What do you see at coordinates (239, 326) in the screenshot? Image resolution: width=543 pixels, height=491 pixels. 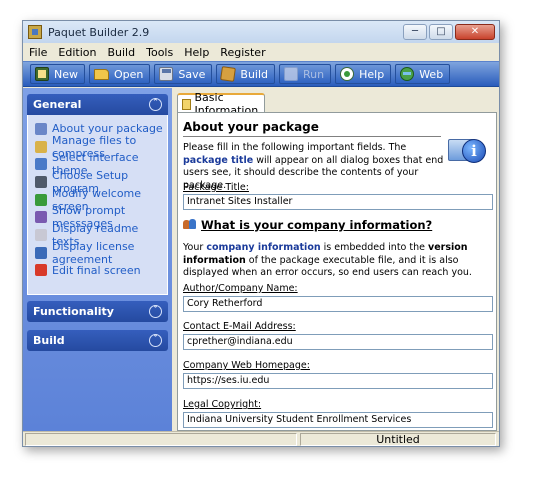 I see `email-label: Contact E-Mail Address:` at bounding box center [239, 326].